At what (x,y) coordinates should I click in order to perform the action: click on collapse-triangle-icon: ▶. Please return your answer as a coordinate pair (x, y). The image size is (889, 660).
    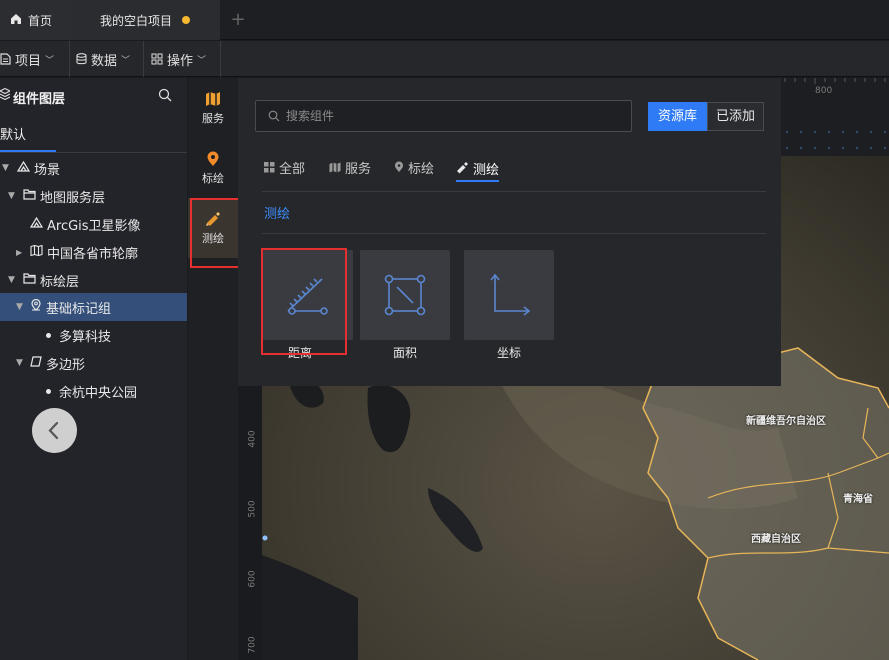
    Looking at the image, I should click on (19, 252).